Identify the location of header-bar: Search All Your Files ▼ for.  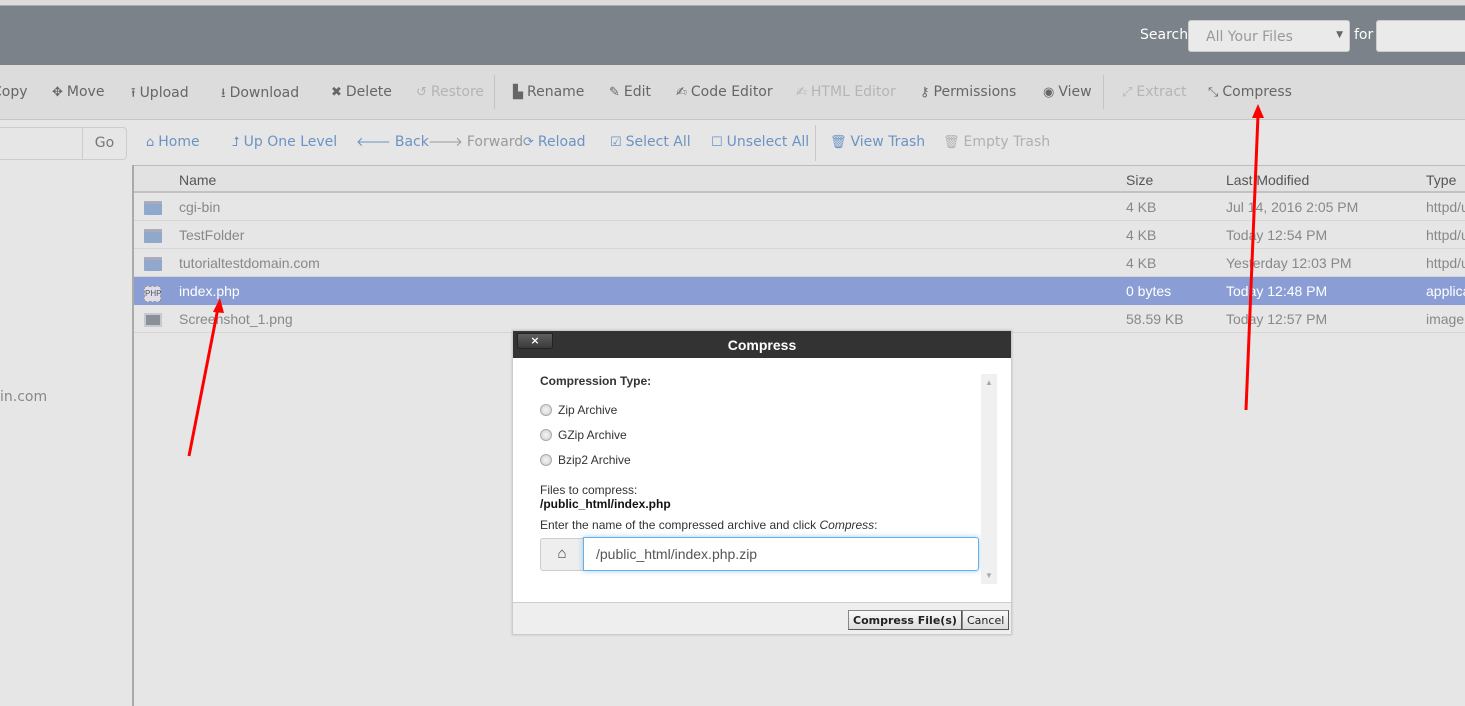
(732, 35).